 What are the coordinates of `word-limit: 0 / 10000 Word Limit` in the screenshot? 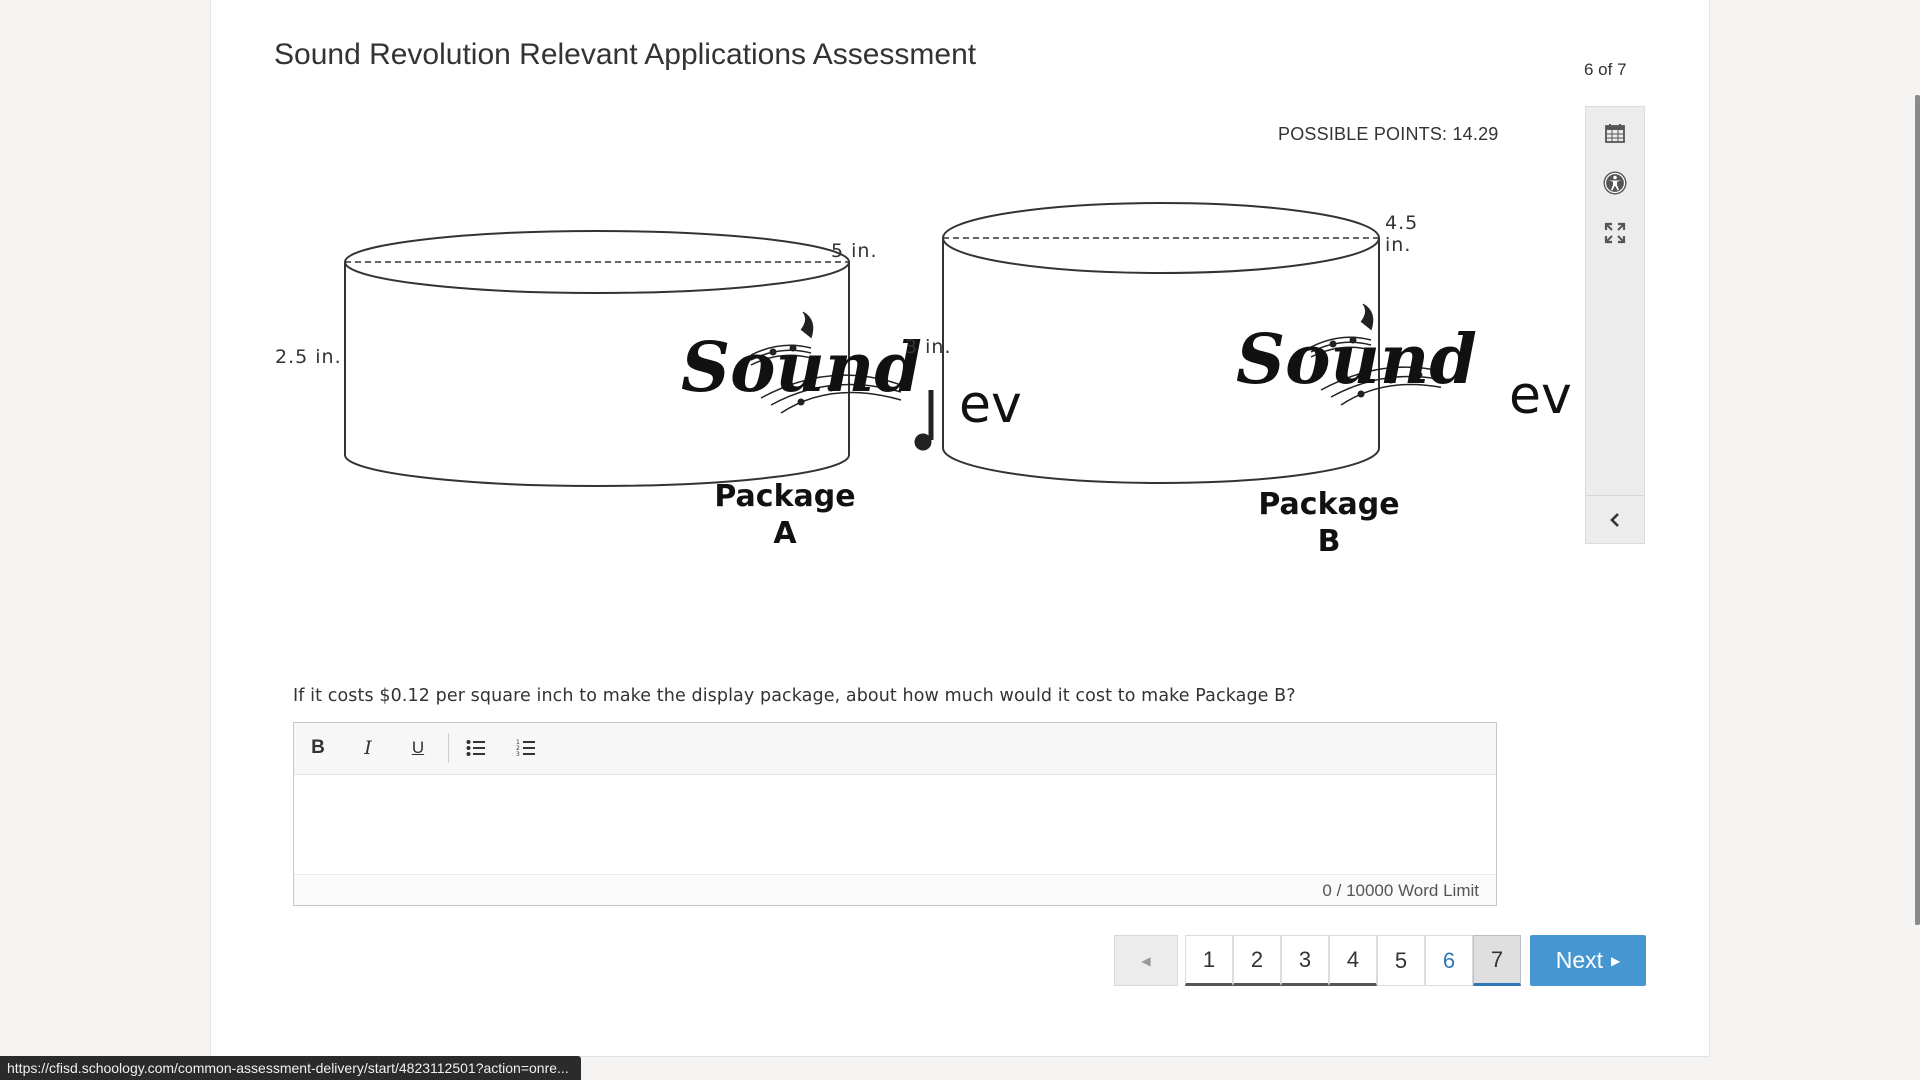 It's located at (895, 889).